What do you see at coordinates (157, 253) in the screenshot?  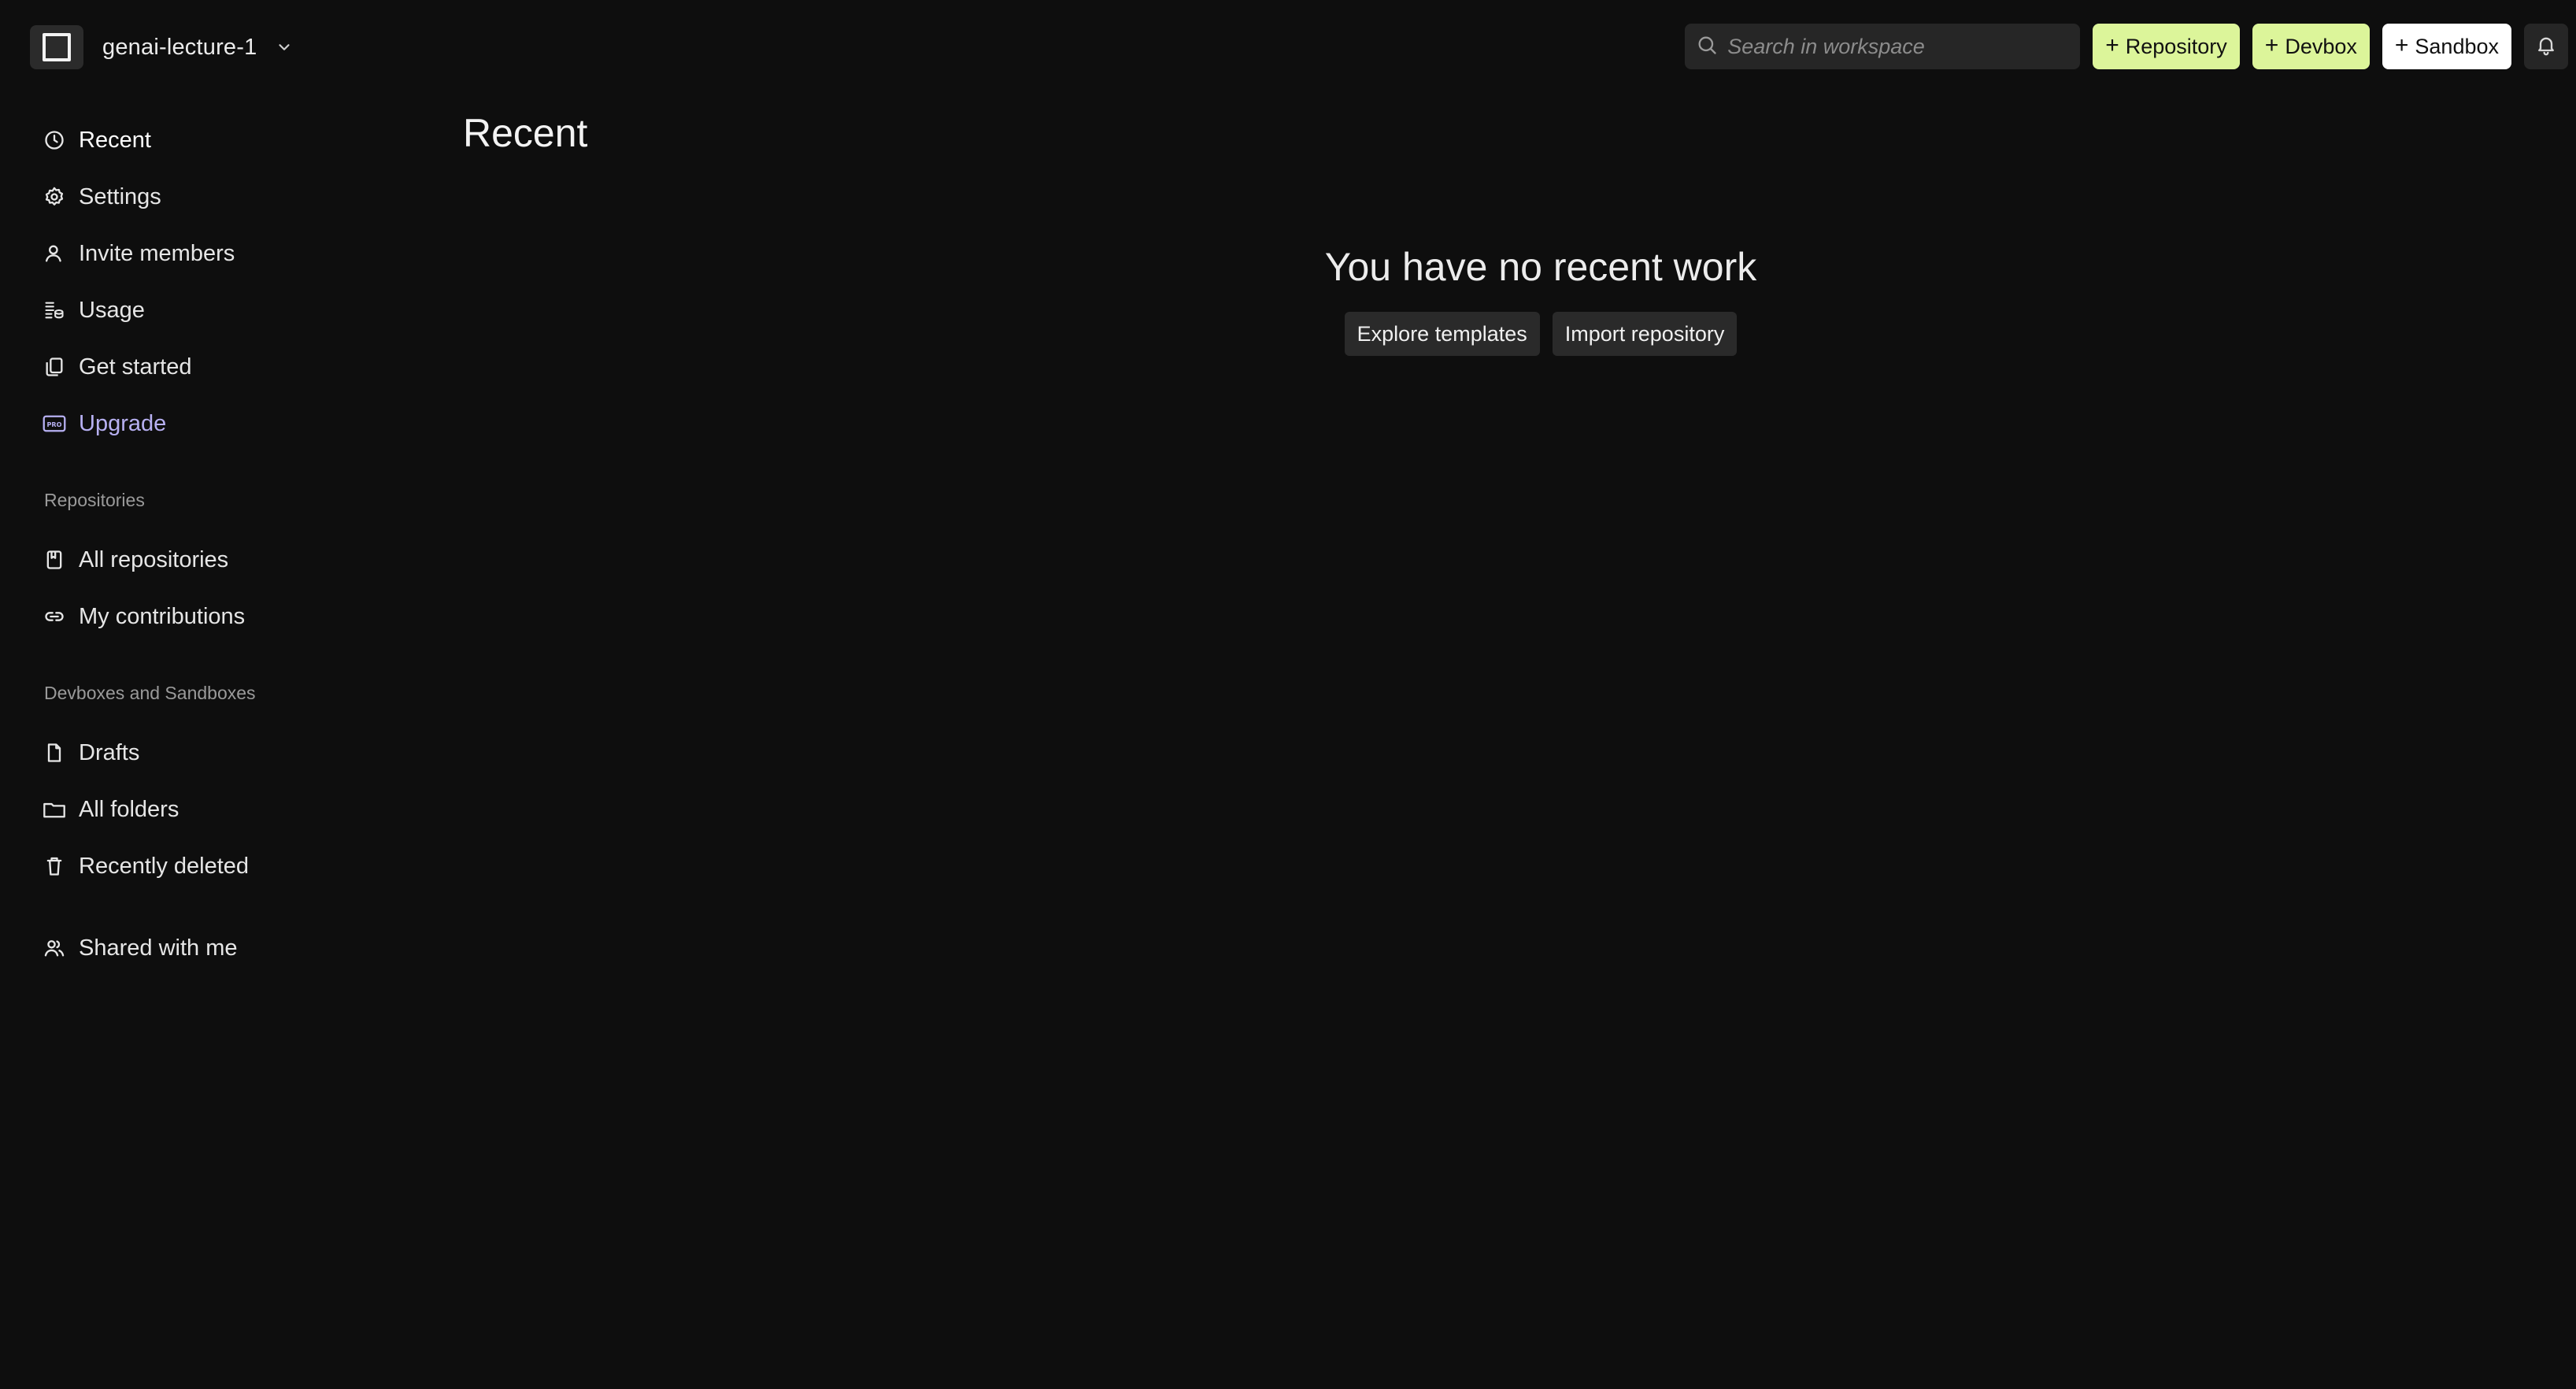 I see `sidebar-item-label: Invite members` at bounding box center [157, 253].